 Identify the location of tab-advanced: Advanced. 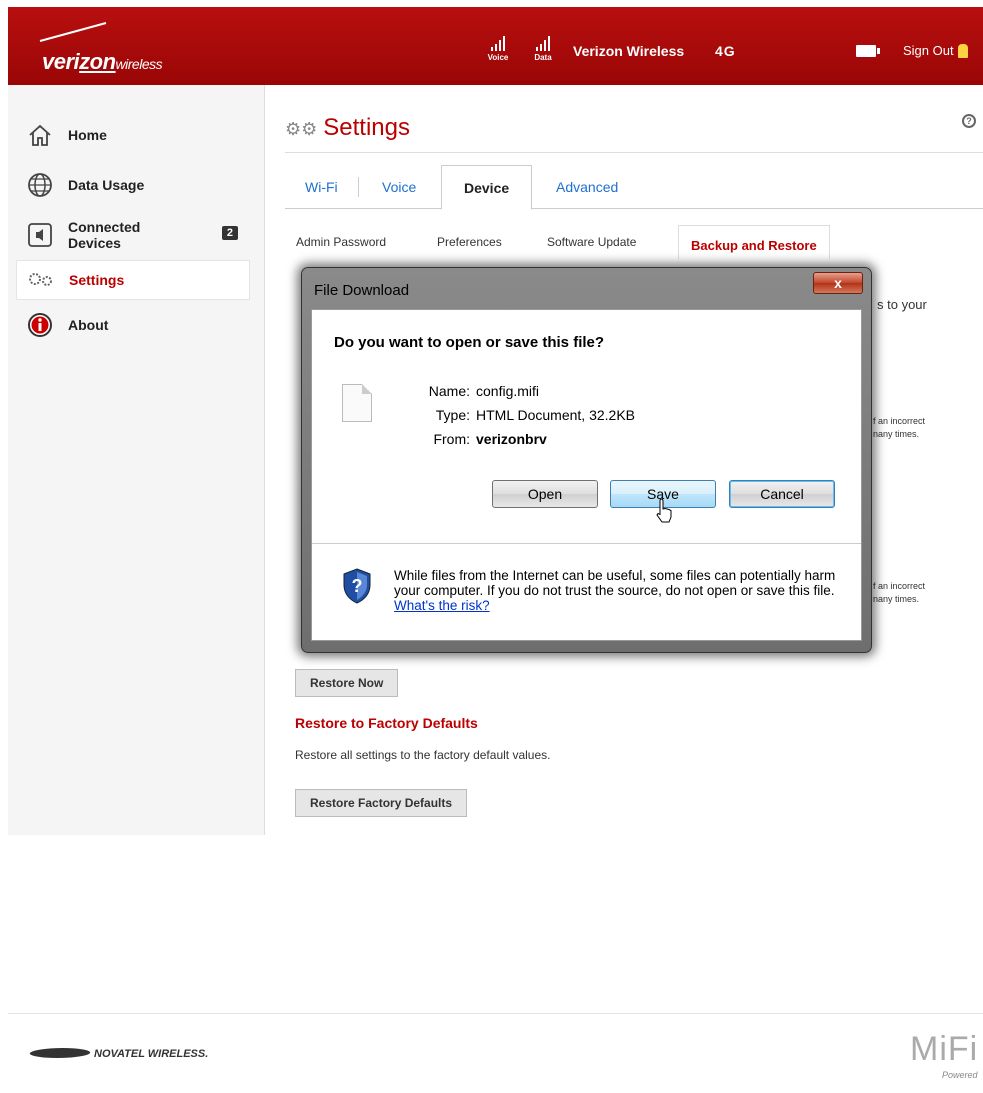
(587, 187).